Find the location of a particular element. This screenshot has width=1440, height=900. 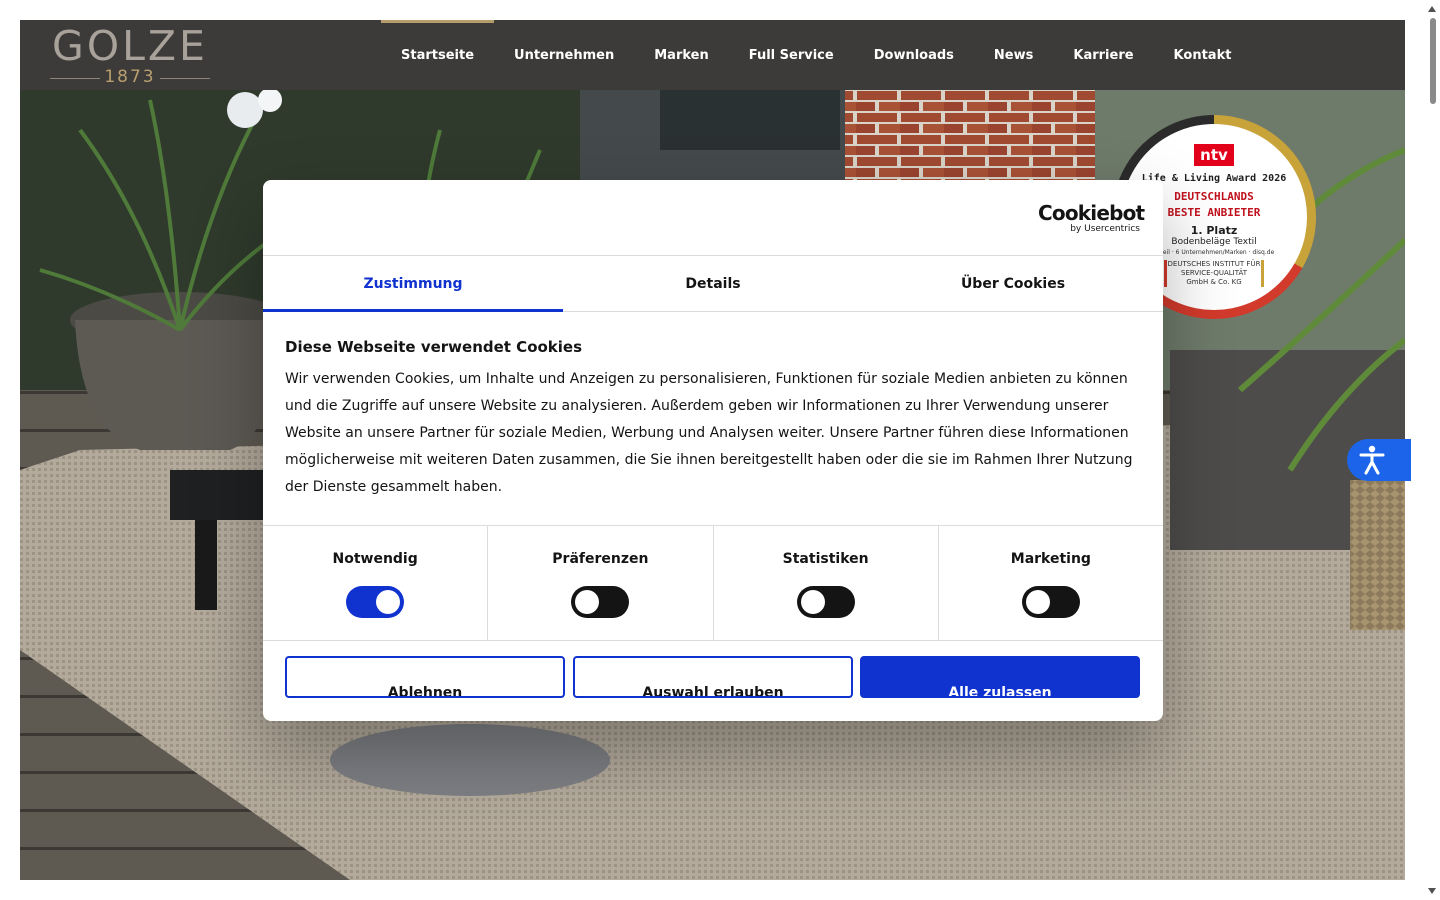

nav-item-full-service: Full Service is located at coordinates (791, 55).